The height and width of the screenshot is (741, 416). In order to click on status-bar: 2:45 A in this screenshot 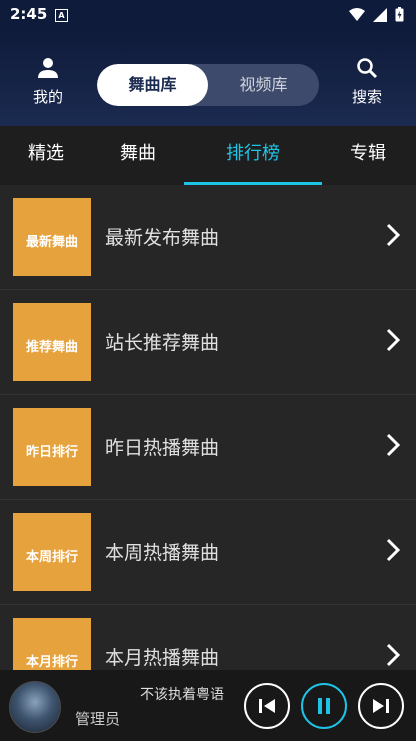, I will do `click(208, 15)`.